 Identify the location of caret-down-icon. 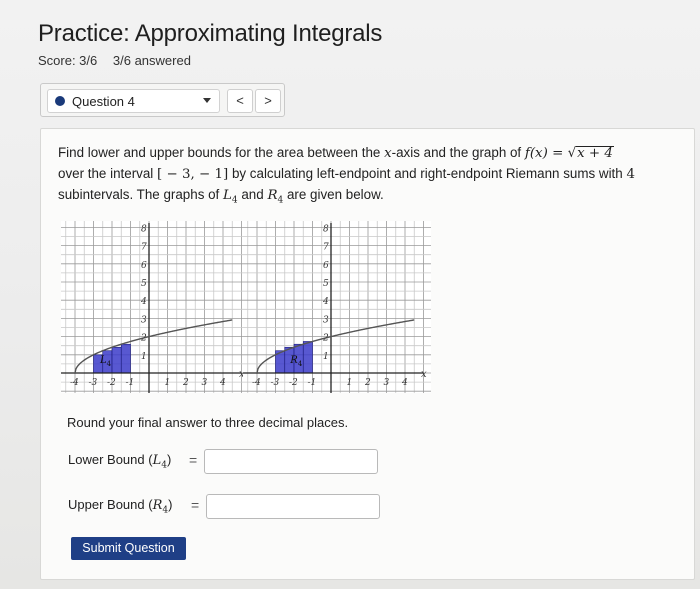
(207, 100).